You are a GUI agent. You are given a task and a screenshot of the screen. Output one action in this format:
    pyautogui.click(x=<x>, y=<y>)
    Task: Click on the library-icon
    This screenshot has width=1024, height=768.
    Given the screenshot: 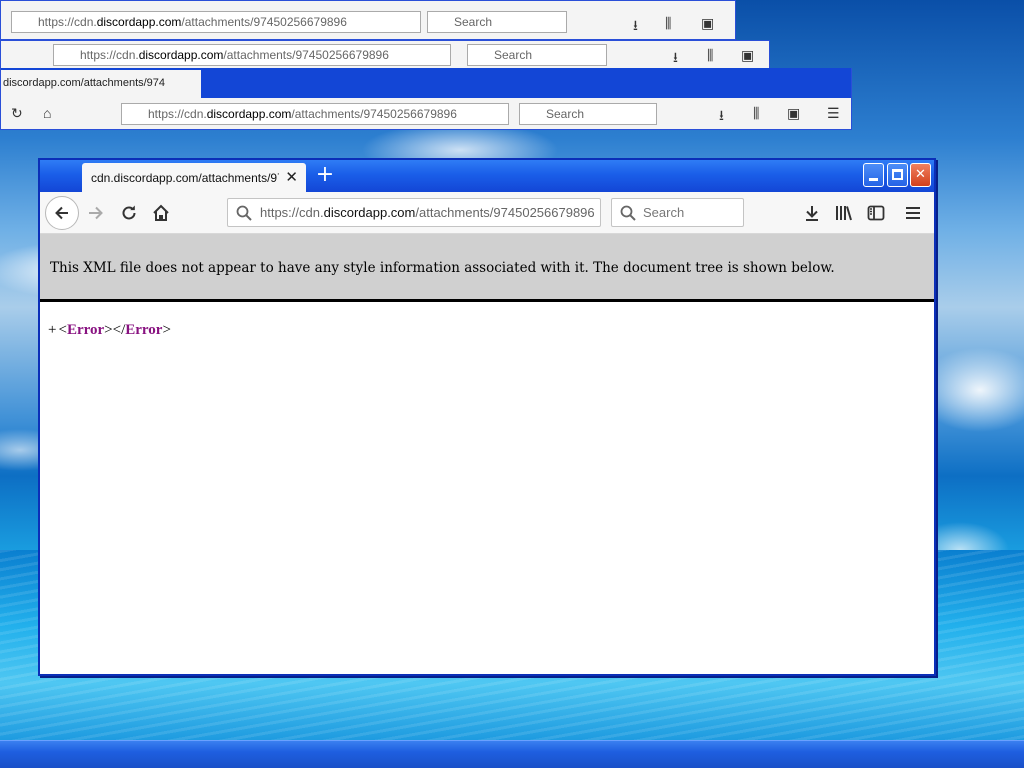 What is the action you would take?
    pyautogui.click(x=844, y=213)
    